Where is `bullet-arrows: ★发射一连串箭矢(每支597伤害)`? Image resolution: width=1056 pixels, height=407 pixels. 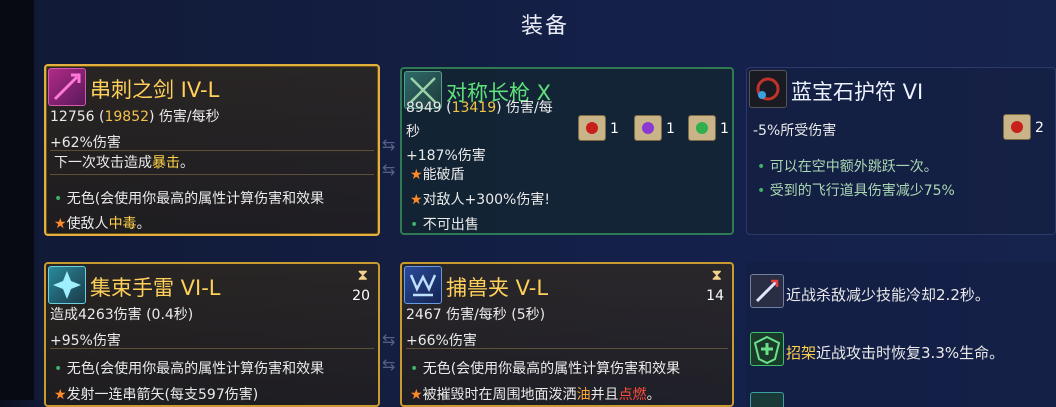 bullet-arrows: ★发射一连串箭矢(每支597伤害) is located at coordinates (156, 395).